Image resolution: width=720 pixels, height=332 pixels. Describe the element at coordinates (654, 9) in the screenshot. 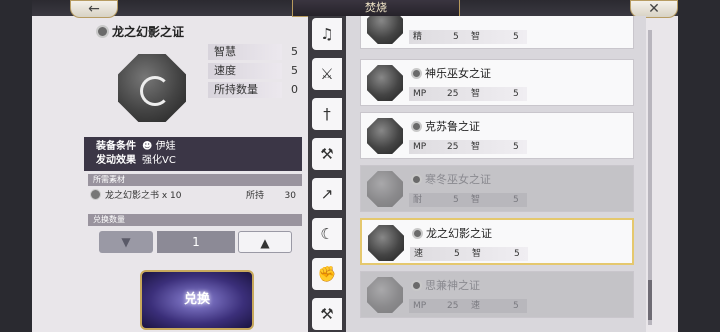

I see `close-x-icon: ✕` at that location.